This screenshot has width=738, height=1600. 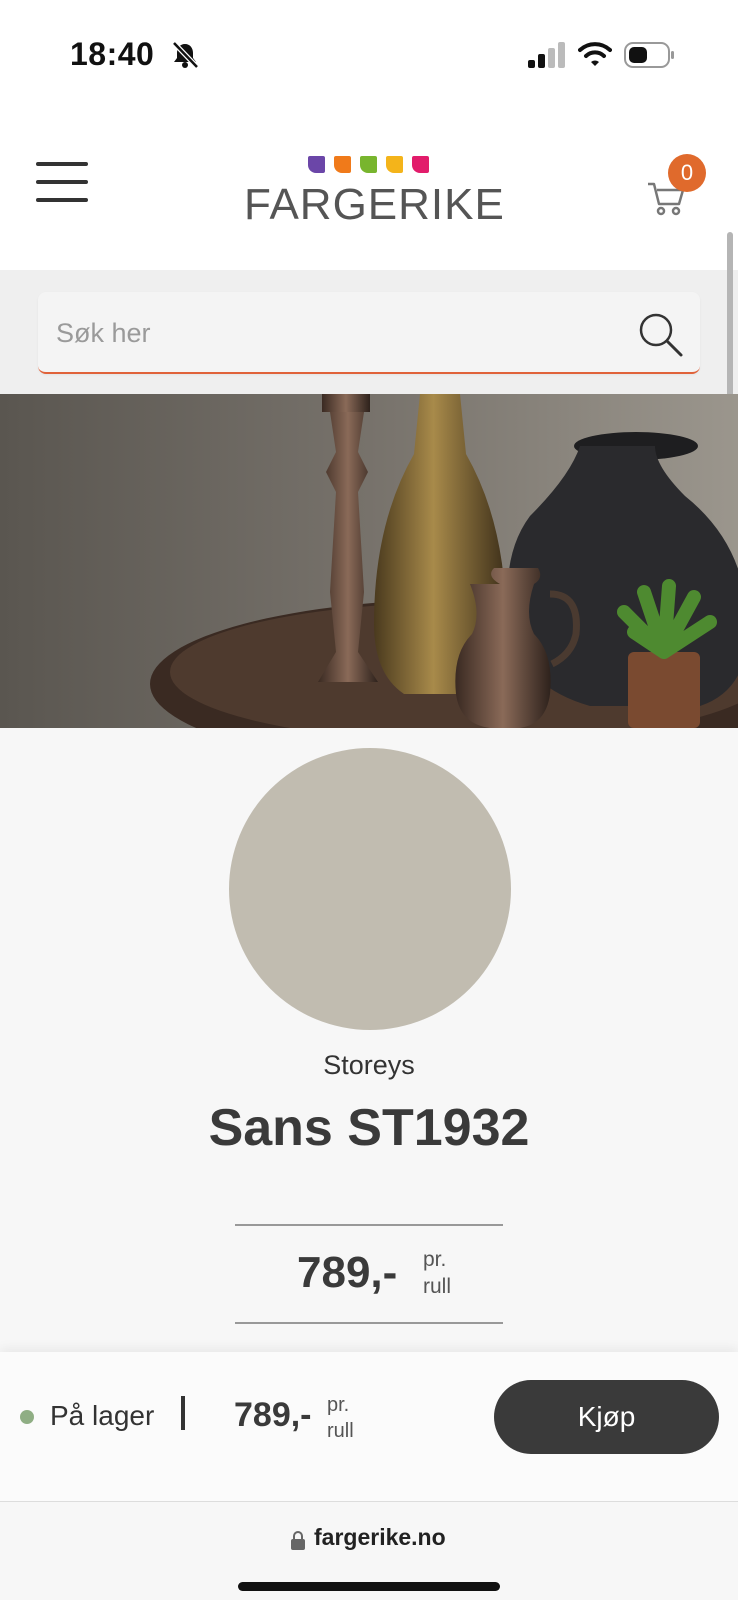 I want to click on product-title: Sans ST1932, so click(x=369, y=1128).